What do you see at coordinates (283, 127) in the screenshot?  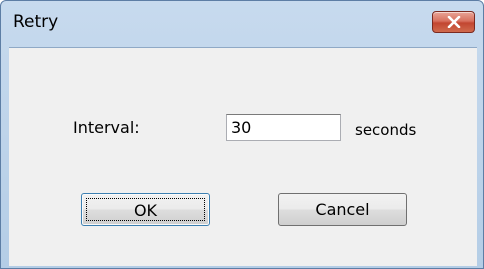 I see `interval-input` at bounding box center [283, 127].